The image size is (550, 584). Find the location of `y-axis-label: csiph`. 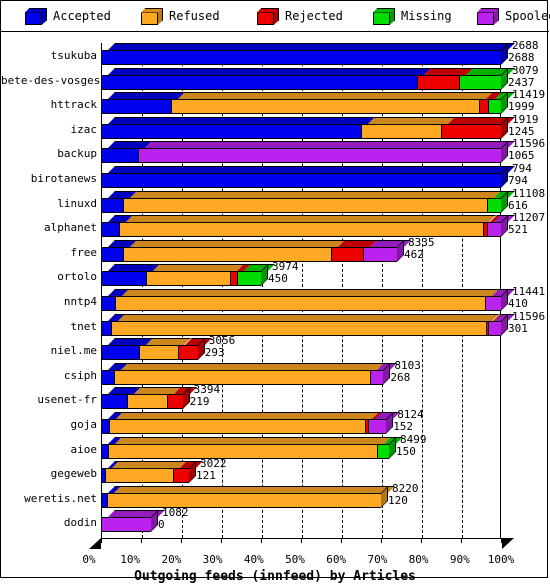

y-axis-label: csiph is located at coordinates (80, 375).